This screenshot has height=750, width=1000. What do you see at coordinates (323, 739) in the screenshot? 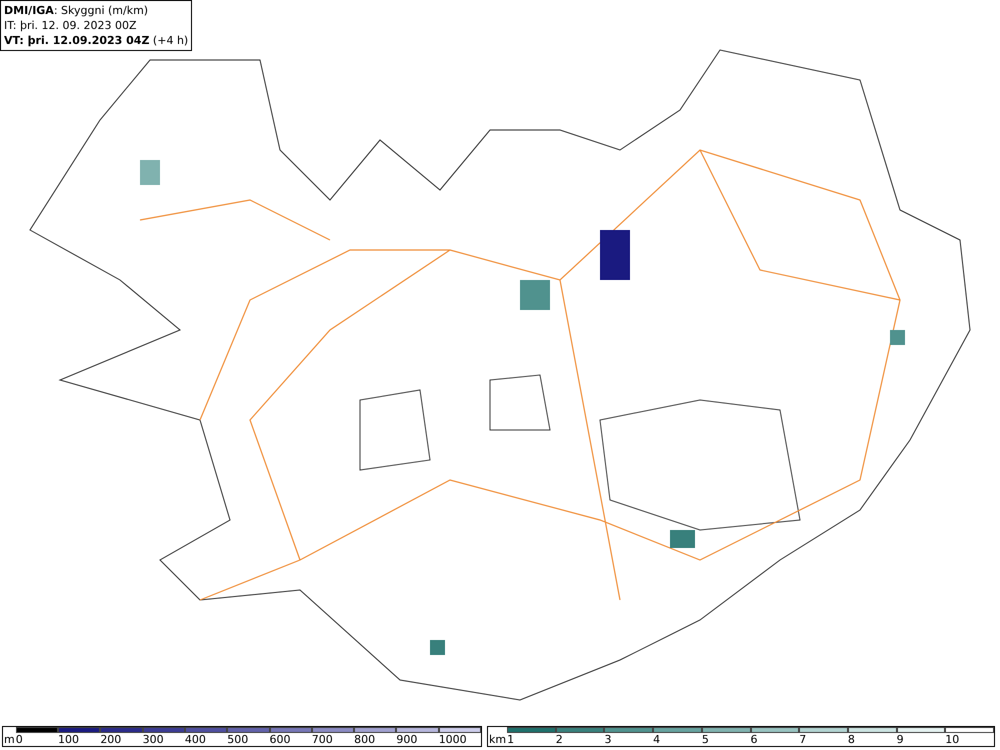
I see `scale-label: 700` at bounding box center [323, 739].